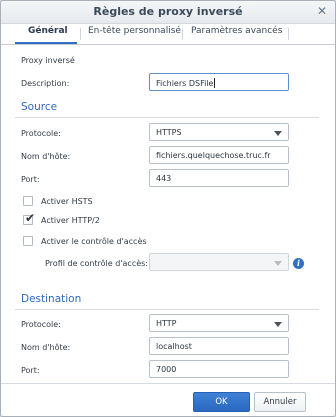  I want to click on destination-port-label: Port:, so click(30, 370).